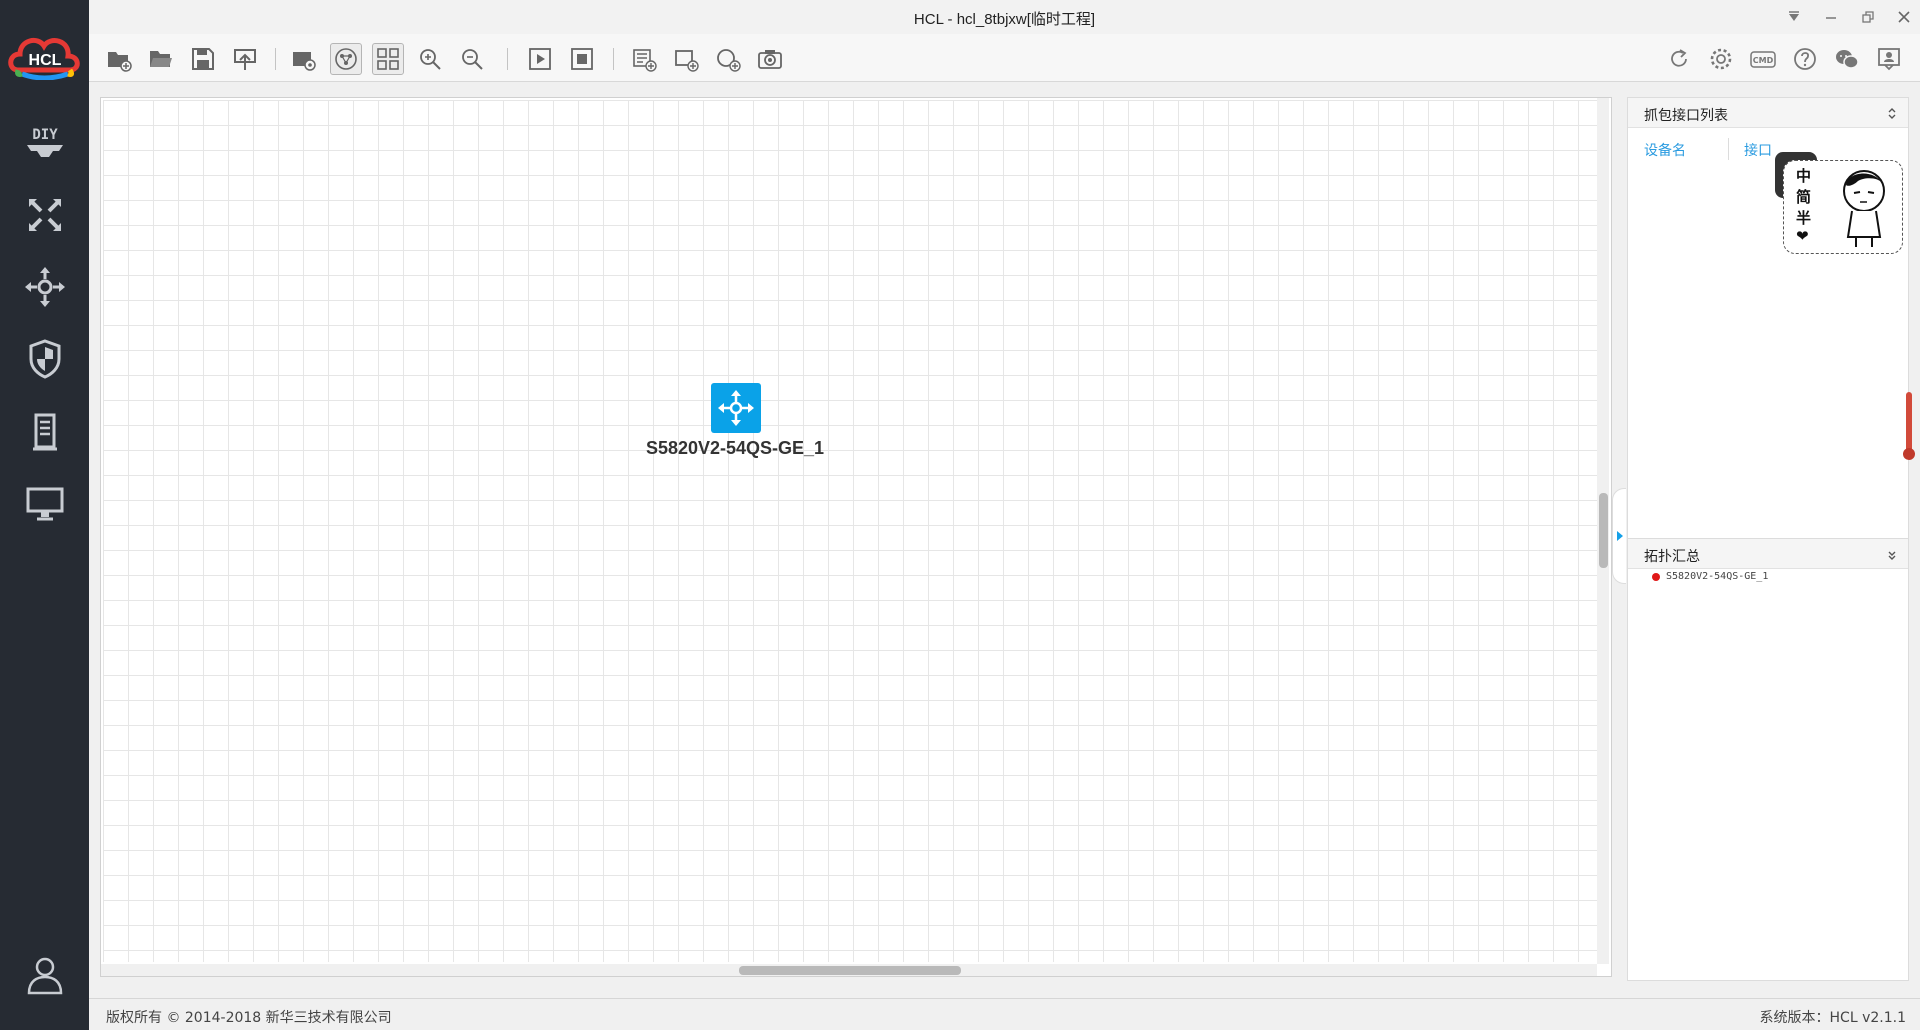 The width and height of the screenshot is (1920, 1030). I want to click on version-text: 系统版本：HCL v2.1.1, so click(1832, 1018).